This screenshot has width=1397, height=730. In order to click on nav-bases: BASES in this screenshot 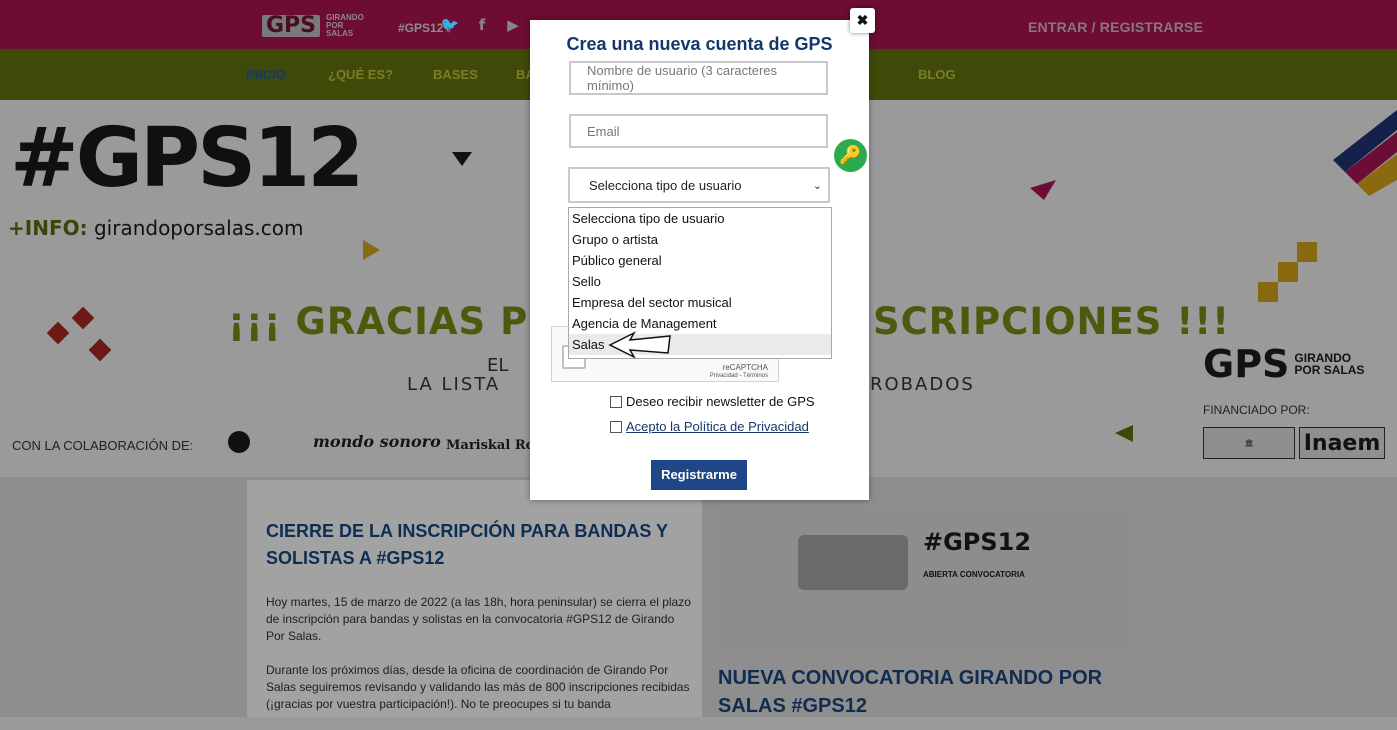, I will do `click(455, 74)`.